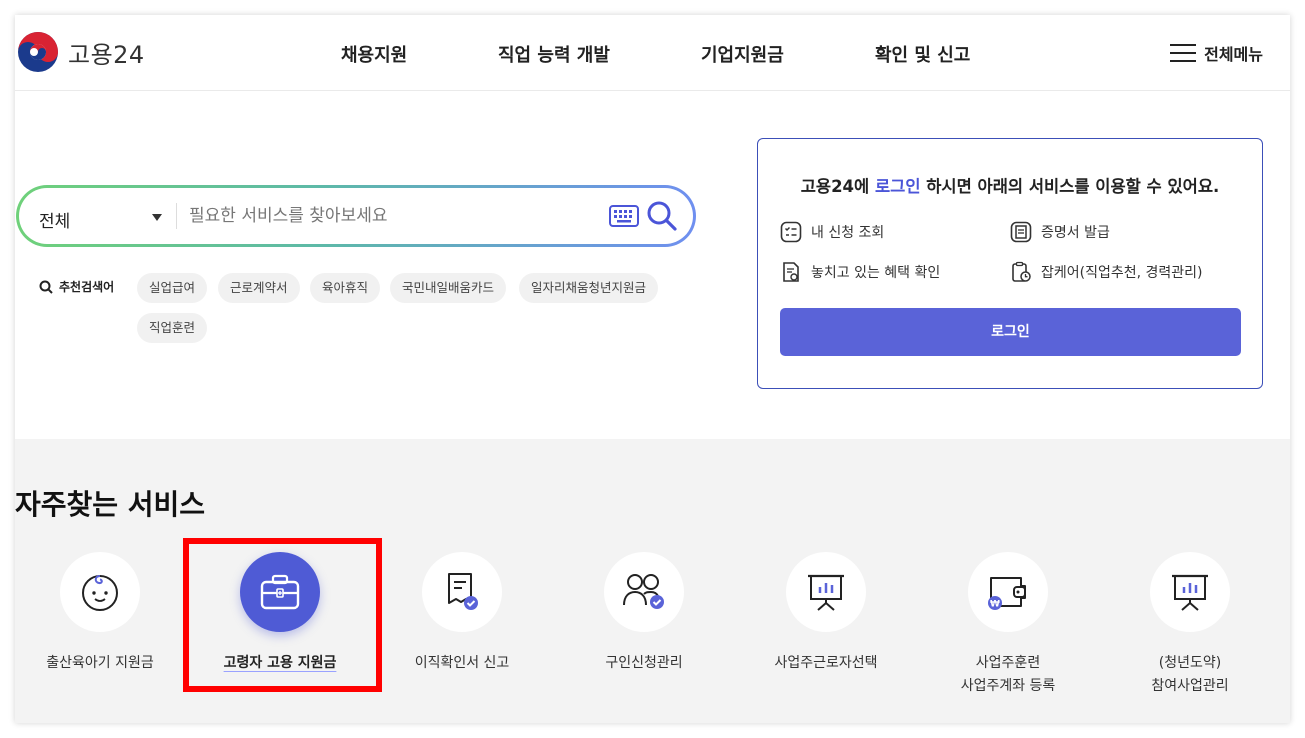  I want to click on keyword-chip: 실업급여, so click(172, 288).